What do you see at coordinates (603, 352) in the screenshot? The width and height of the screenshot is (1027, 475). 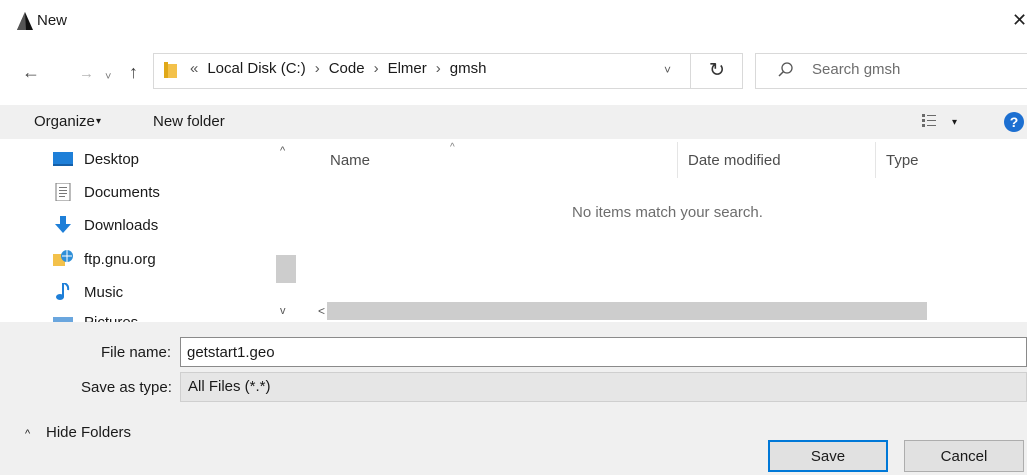 I see `file-name-field` at bounding box center [603, 352].